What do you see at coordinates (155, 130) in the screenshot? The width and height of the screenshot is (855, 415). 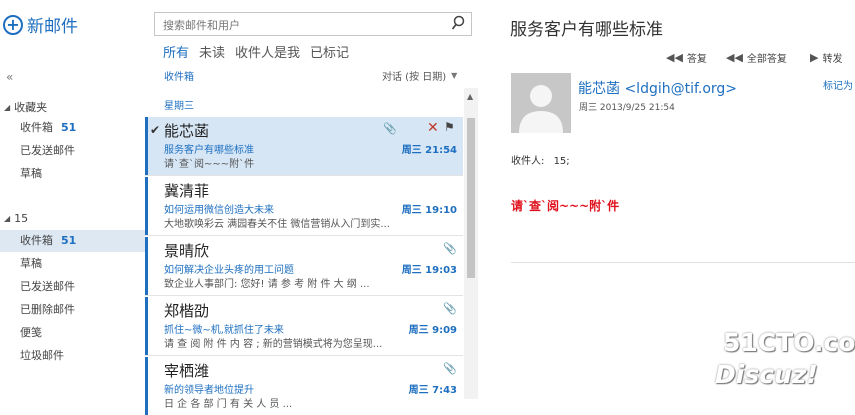 I see `check-icon: ✔` at bounding box center [155, 130].